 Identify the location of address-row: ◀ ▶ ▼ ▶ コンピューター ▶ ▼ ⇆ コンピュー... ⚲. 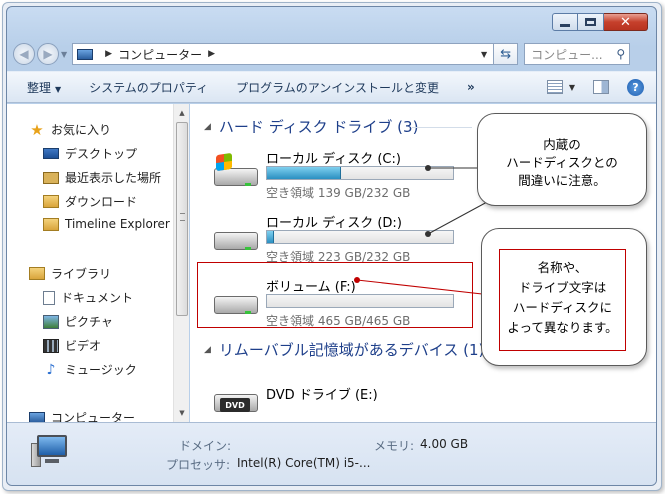
(331, 54).